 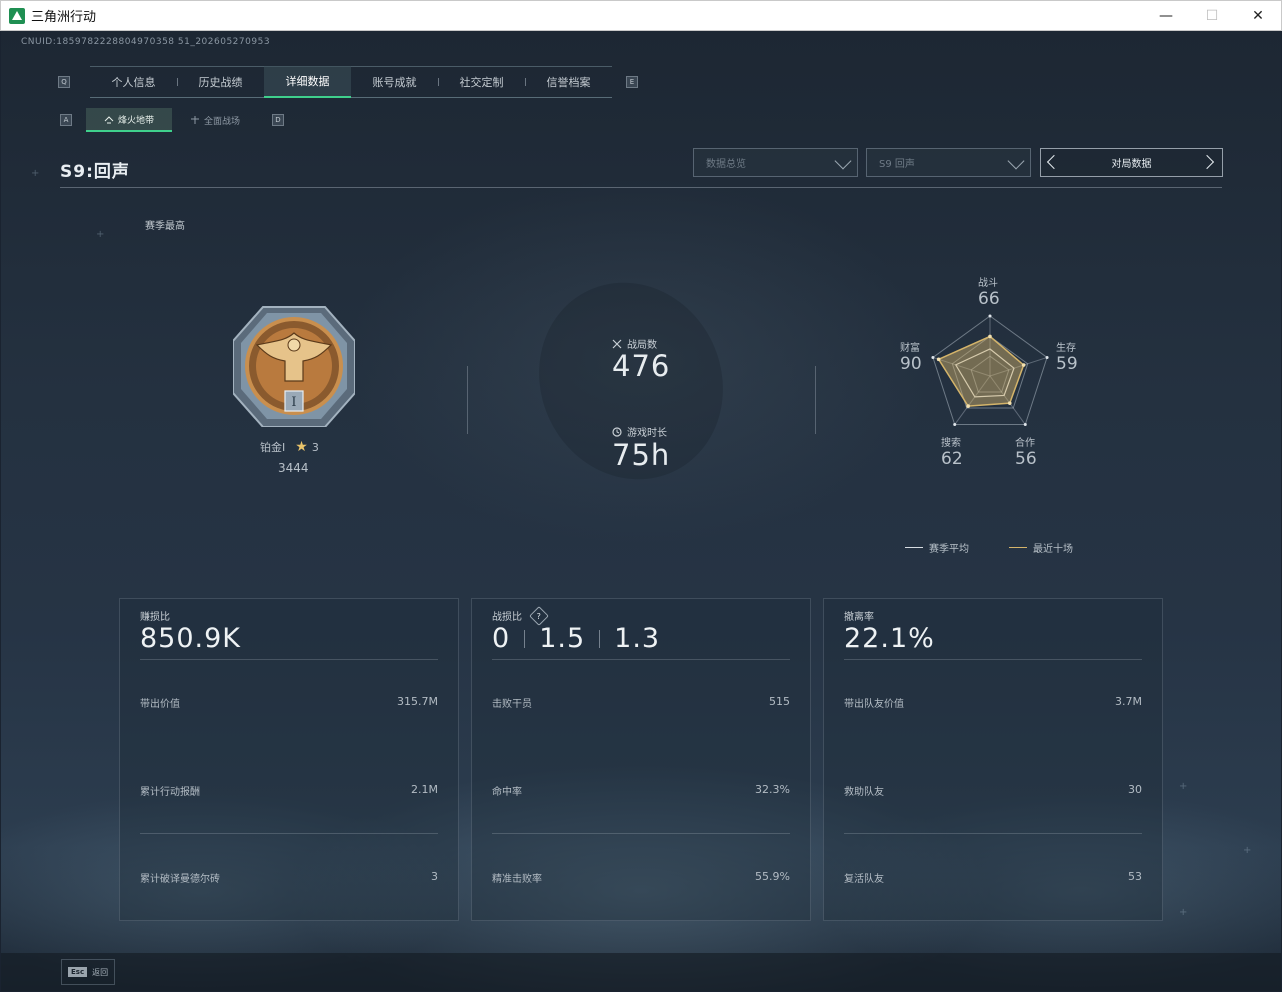 What do you see at coordinates (641, 455) in the screenshot?
I see `playtime-value: 75h` at bounding box center [641, 455].